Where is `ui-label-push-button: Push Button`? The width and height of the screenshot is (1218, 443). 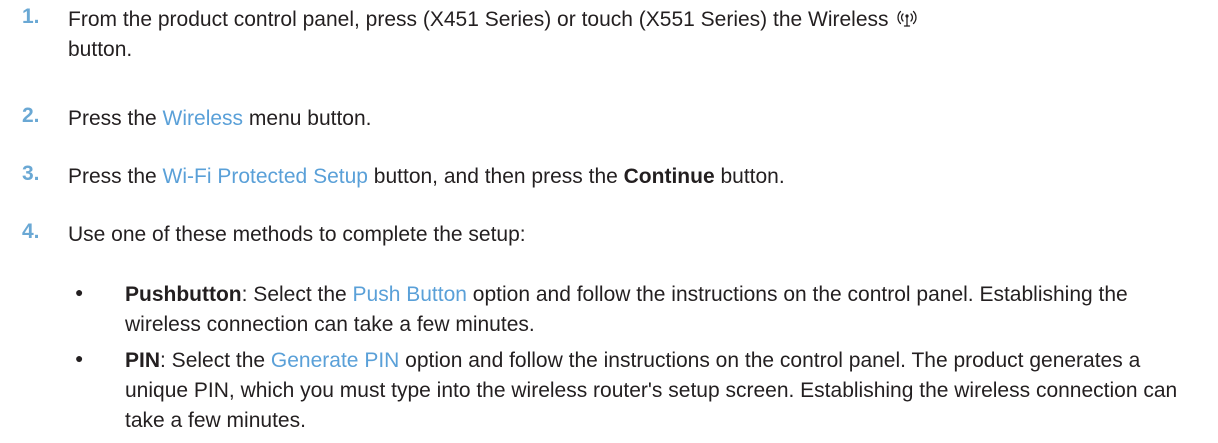
ui-label-push-button: Push Button is located at coordinates (409, 294).